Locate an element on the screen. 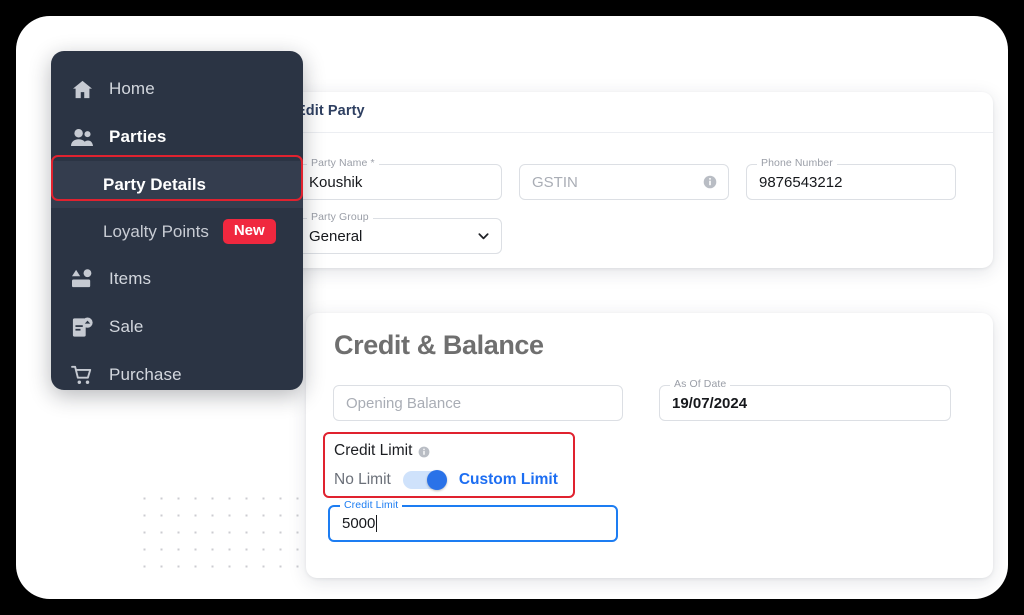  party-name-value: Koushik is located at coordinates (336, 182).